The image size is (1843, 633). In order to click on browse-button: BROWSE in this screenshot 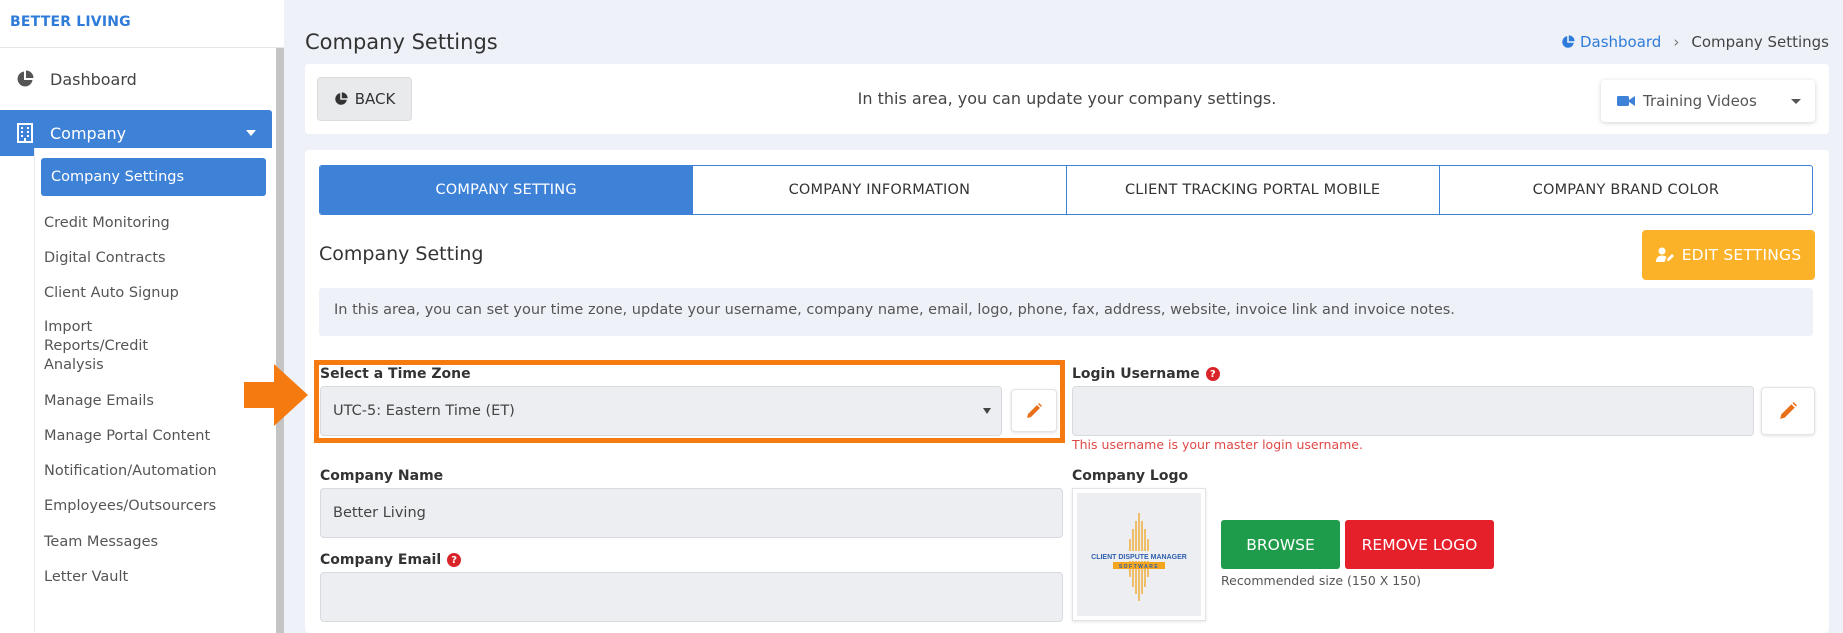, I will do `click(1280, 544)`.